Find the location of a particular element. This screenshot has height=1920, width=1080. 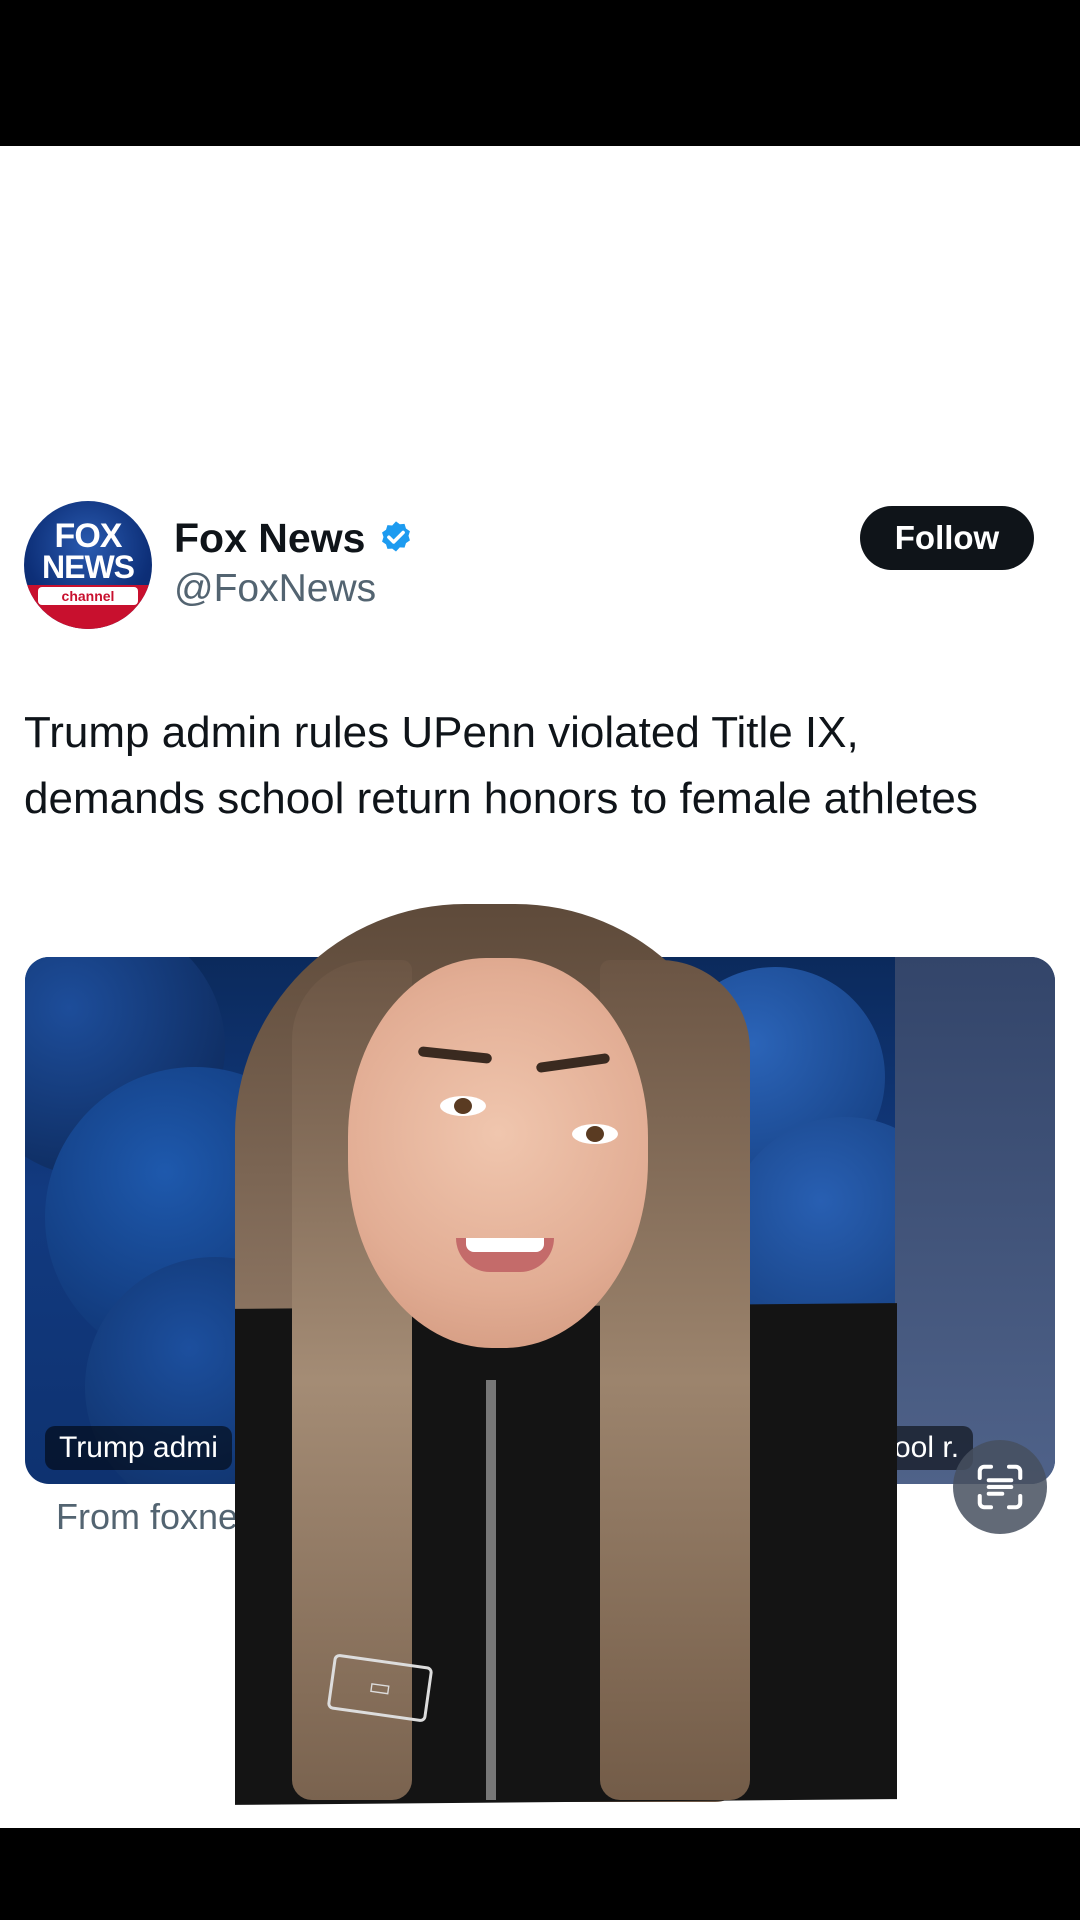

avatar-logo-line2: NEWS is located at coordinates (88, 567).